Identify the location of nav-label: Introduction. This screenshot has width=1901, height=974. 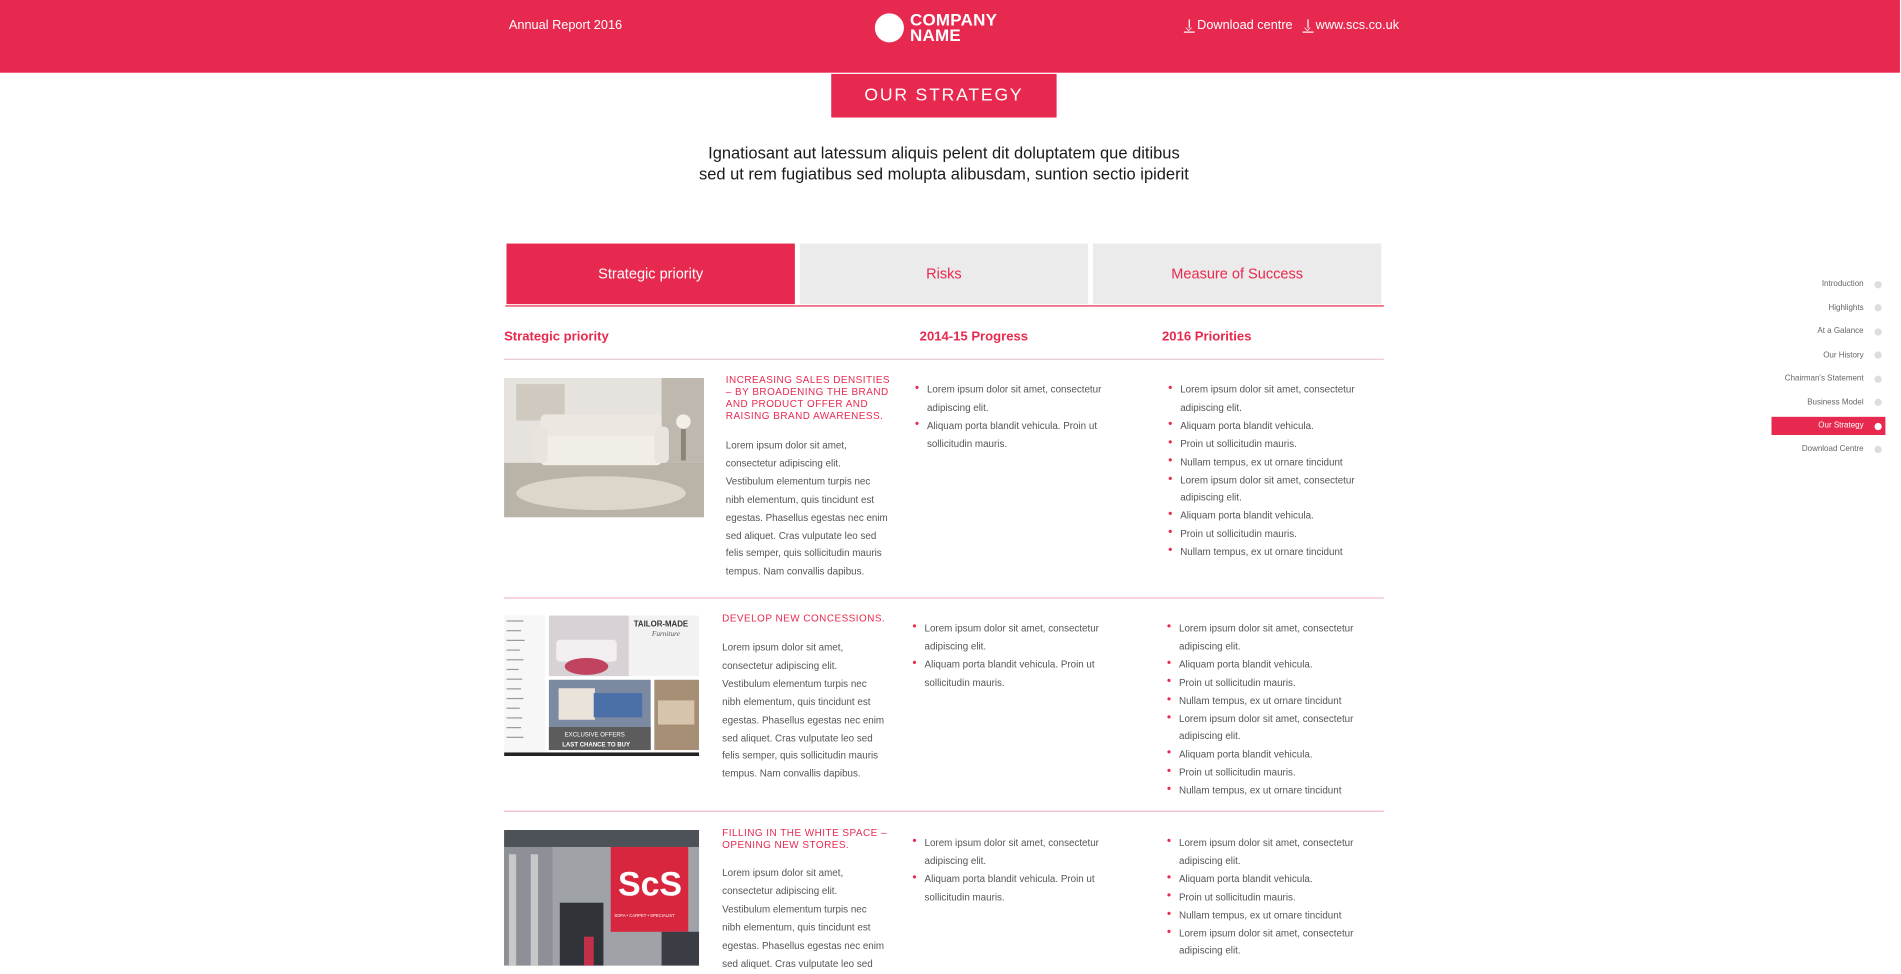
(1842, 284).